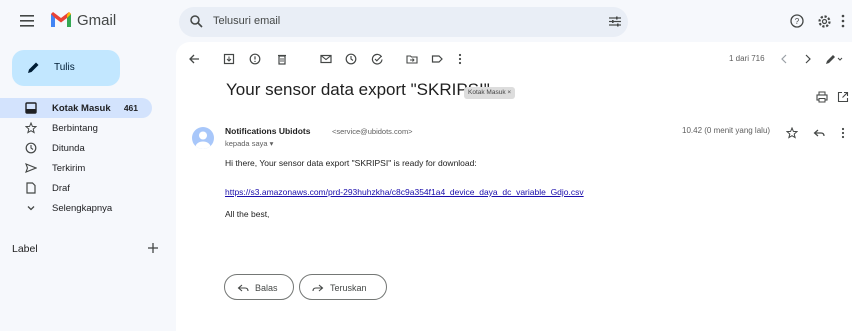 The height and width of the screenshot is (331, 852). I want to click on sidebar-item-label: Kotak Masuk, so click(81, 108).